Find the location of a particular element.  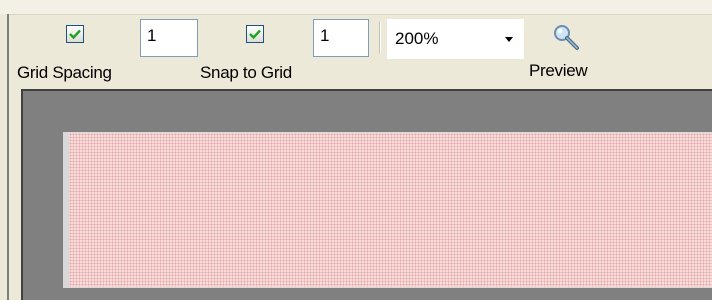

grid-spacing-label: Grid Spacing is located at coordinates (64, 72).